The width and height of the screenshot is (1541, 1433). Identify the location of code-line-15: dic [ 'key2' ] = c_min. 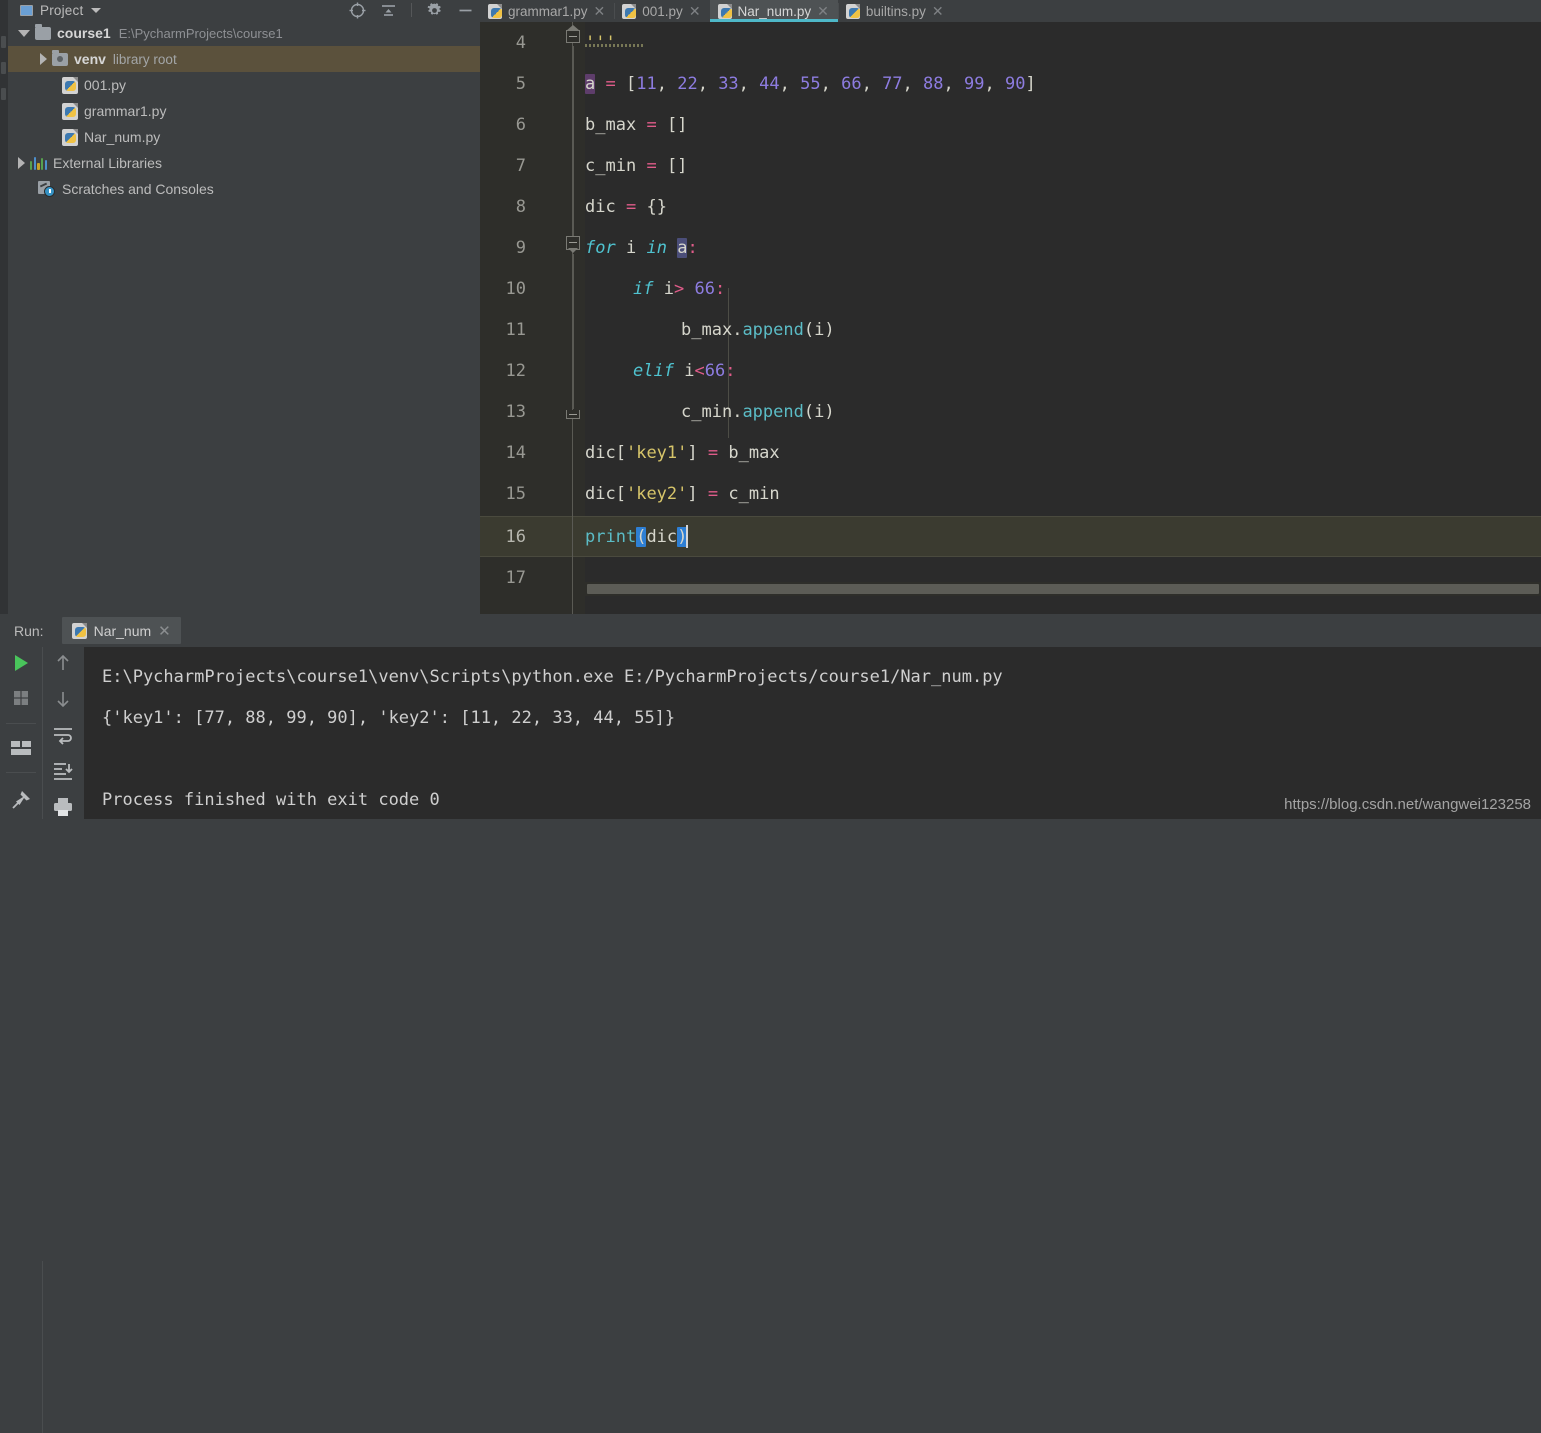
(1063, 493).